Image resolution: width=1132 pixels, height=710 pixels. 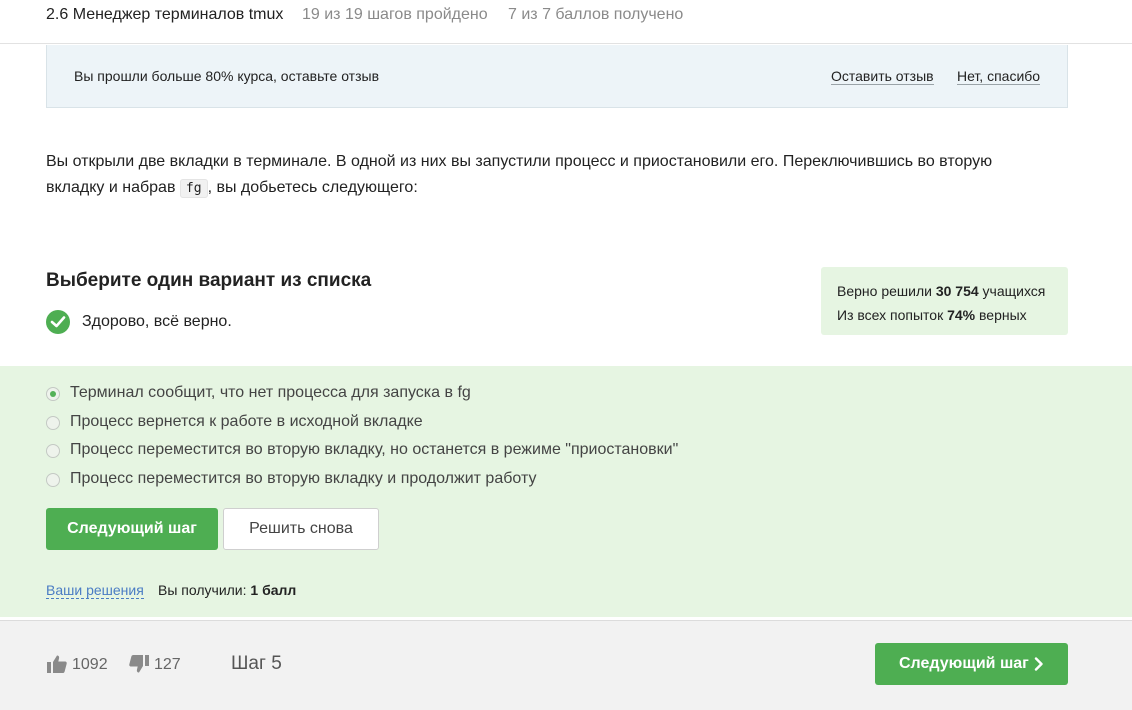 What do you see at coordinates (961, 315) in the screenshot?
I see `attempts-percent: 74%` at bounding box center [961, 315].